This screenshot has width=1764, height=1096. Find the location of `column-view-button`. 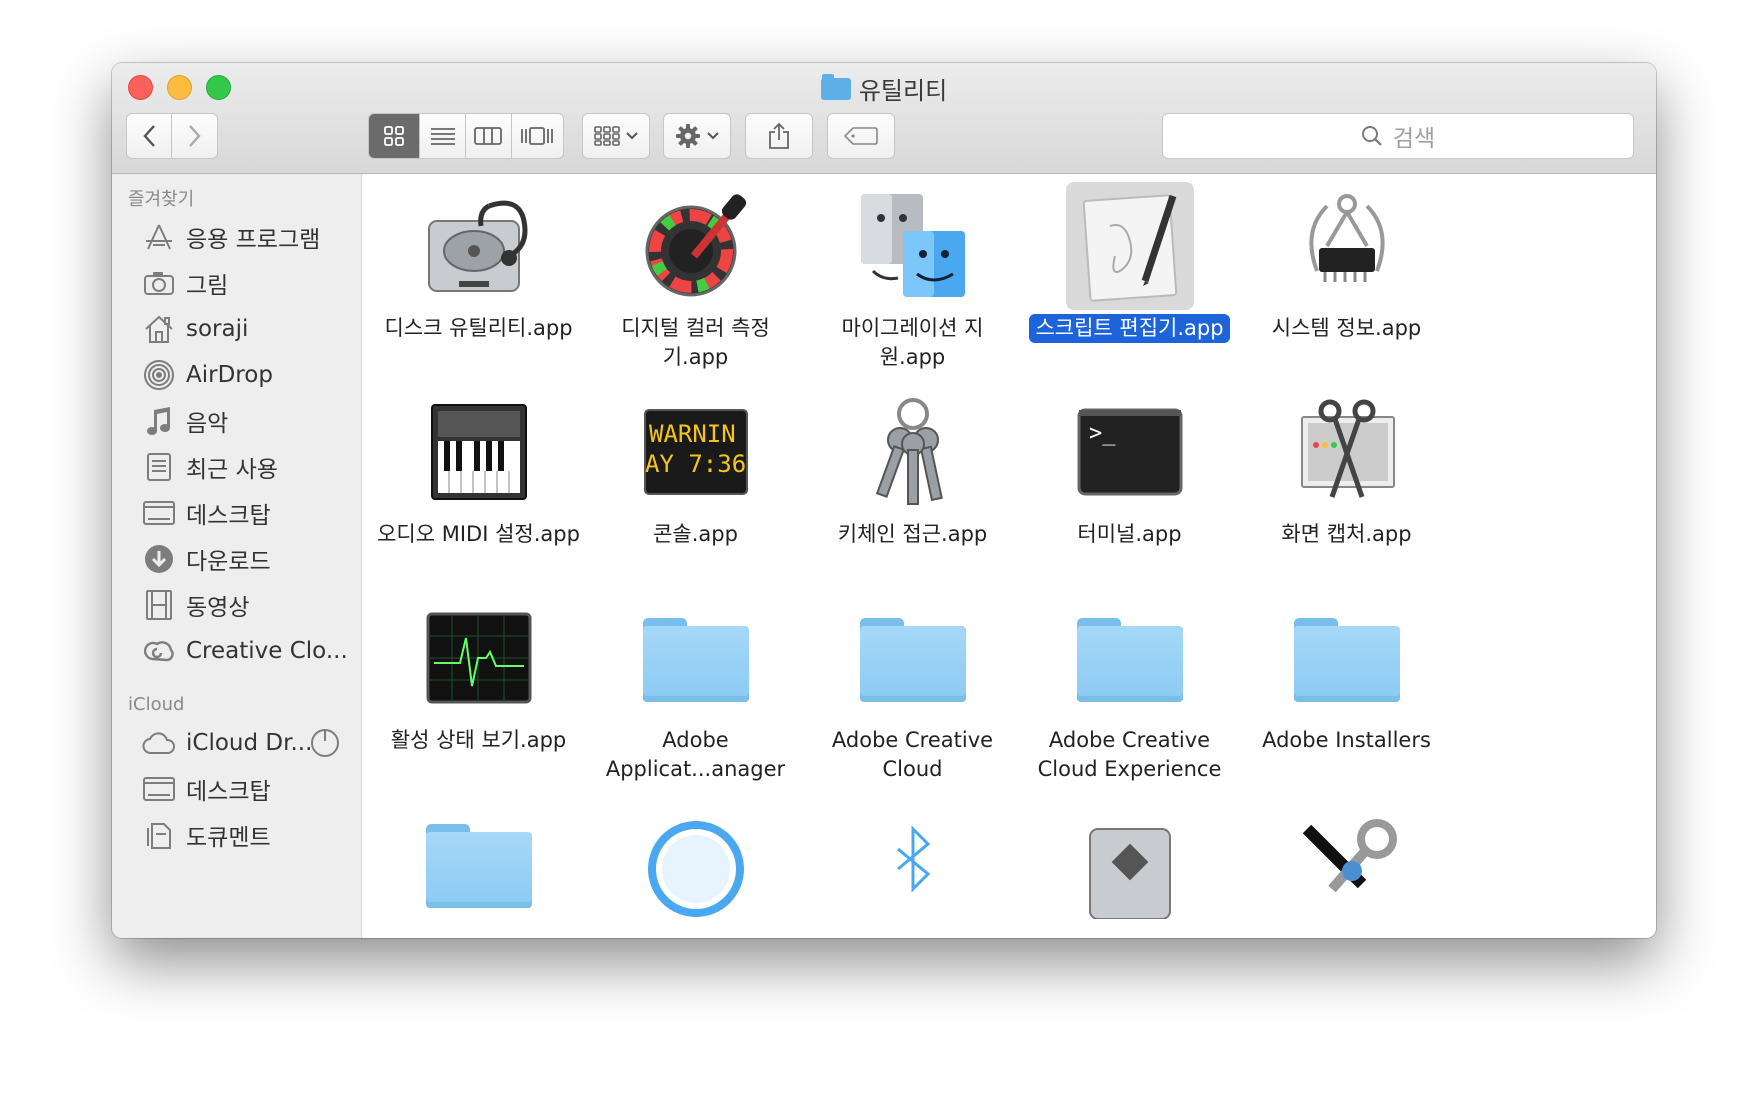

column-view-button is located at coordinates (489, 136).